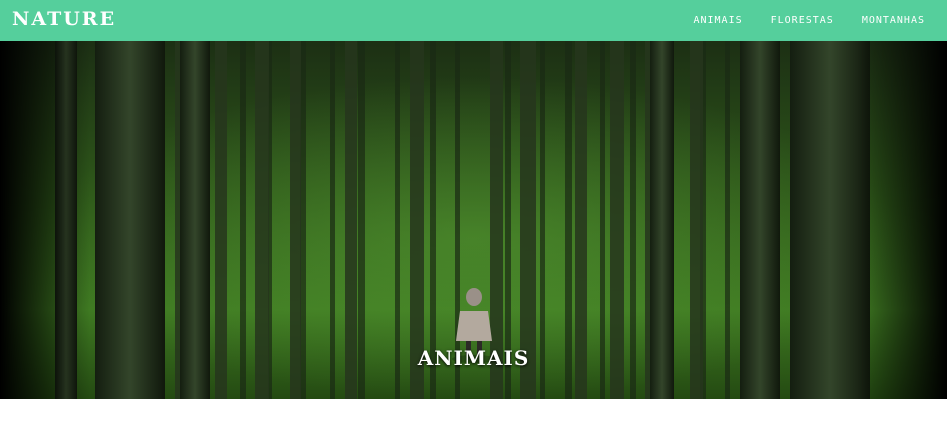 This screenshot has width=947, height=447. What do you see at coordinates (473, 358) in the screenshot?
I see `hero-title: ANIMAIS` at bounding box center [473, 358].